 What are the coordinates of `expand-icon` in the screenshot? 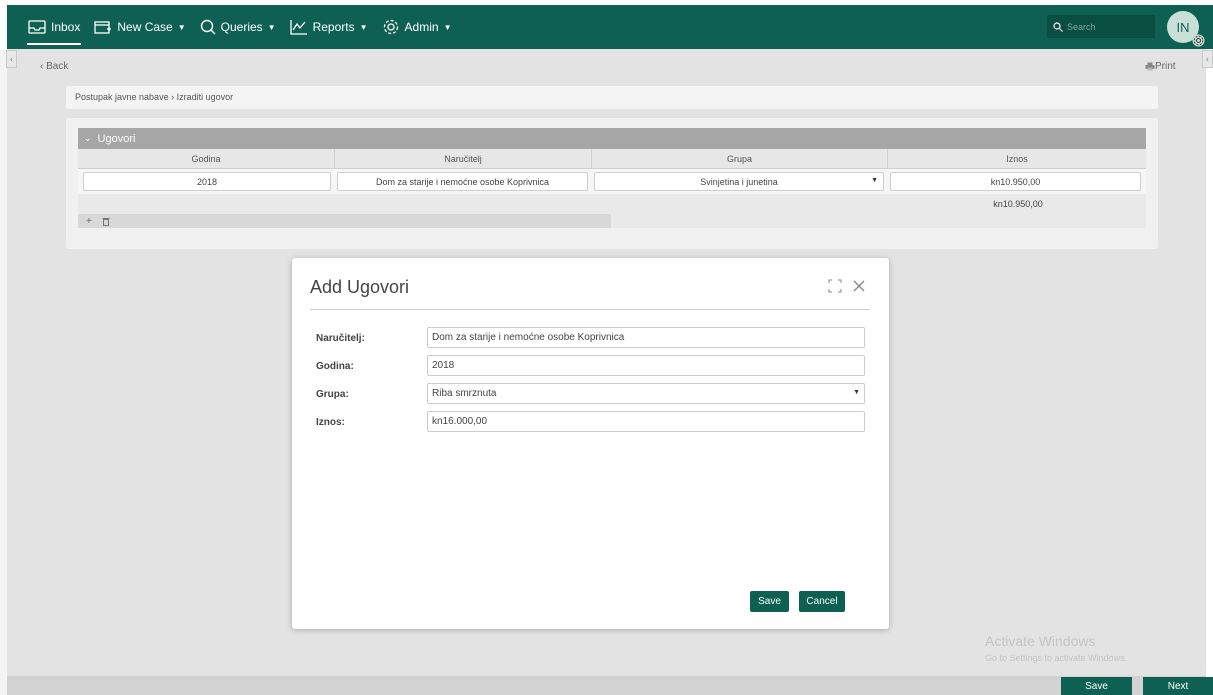 It's located at (835, 286).